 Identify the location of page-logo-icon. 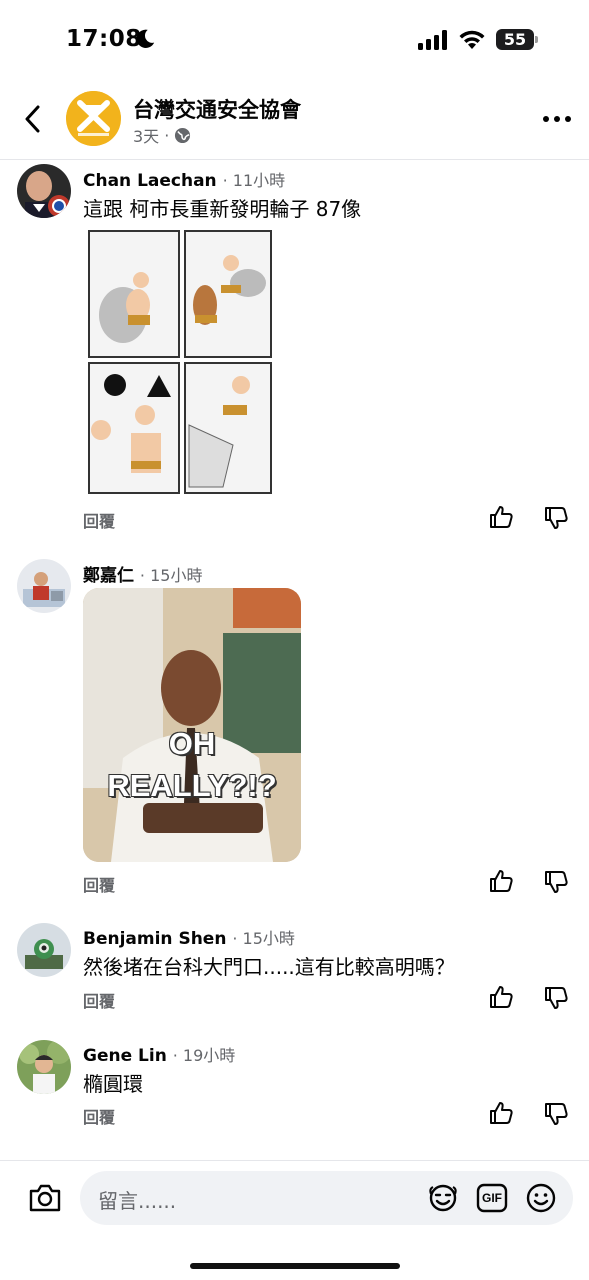
(93, 118).